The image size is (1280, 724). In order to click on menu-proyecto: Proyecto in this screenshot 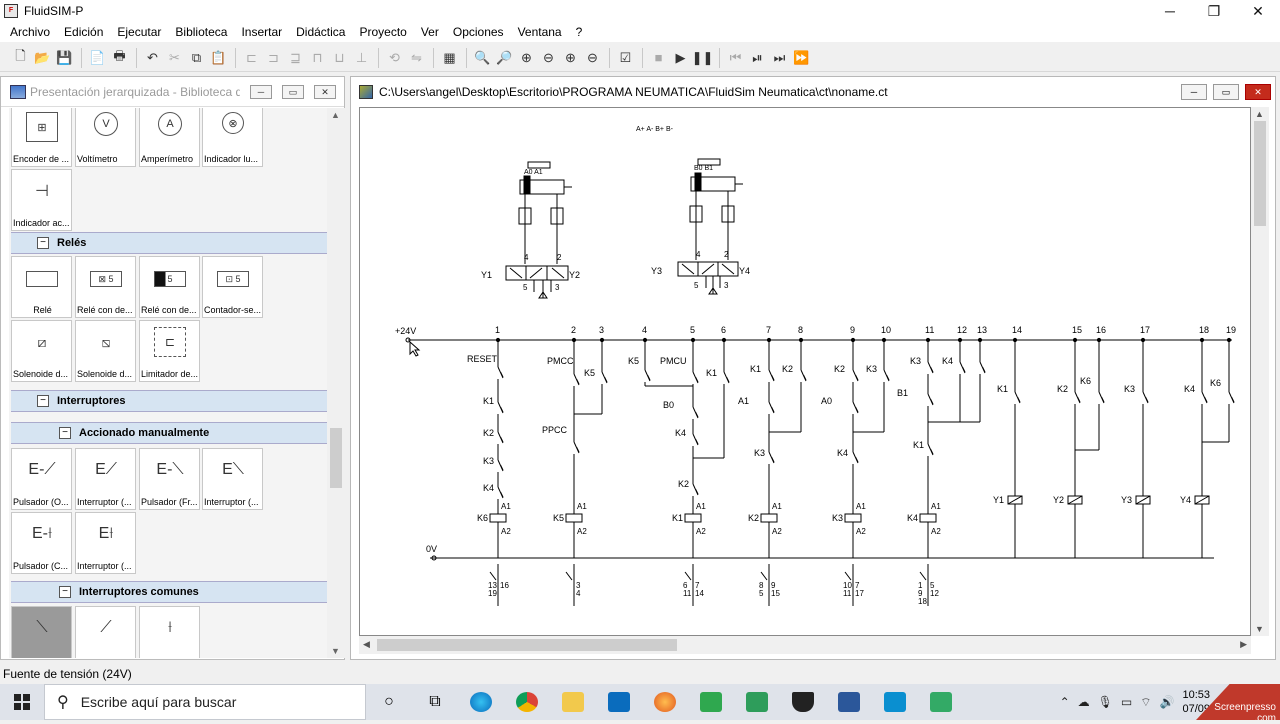, I will do `click(382, 32)`.